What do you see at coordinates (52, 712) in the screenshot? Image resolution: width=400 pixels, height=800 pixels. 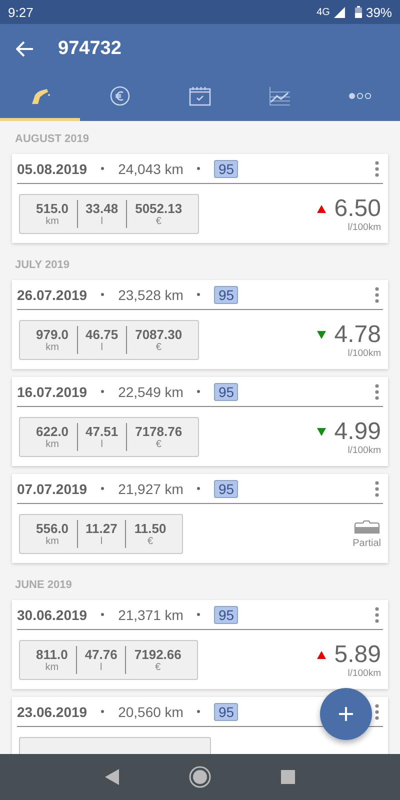 I see `fill-up-date: 23.06.2019` at bounding box center [52, 712].